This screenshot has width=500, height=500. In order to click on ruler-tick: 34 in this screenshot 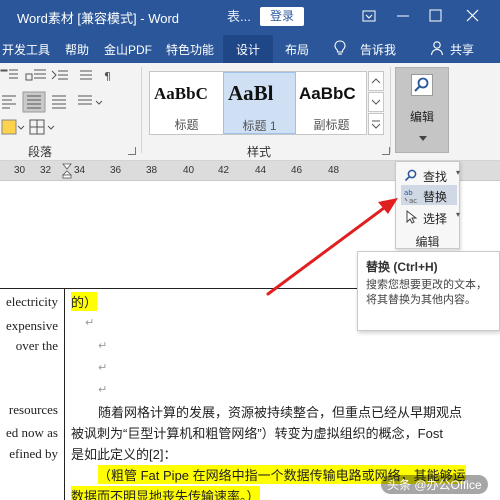, I will do `click(80, 170)`.